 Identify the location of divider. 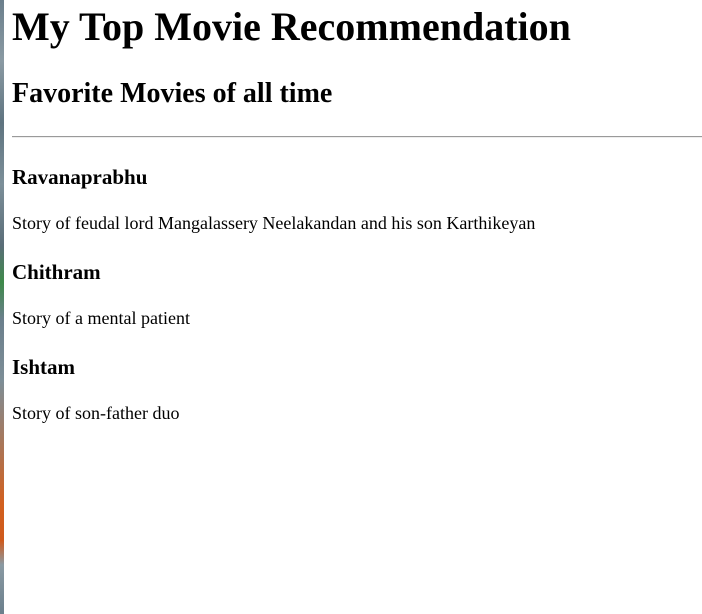
(357, 137).